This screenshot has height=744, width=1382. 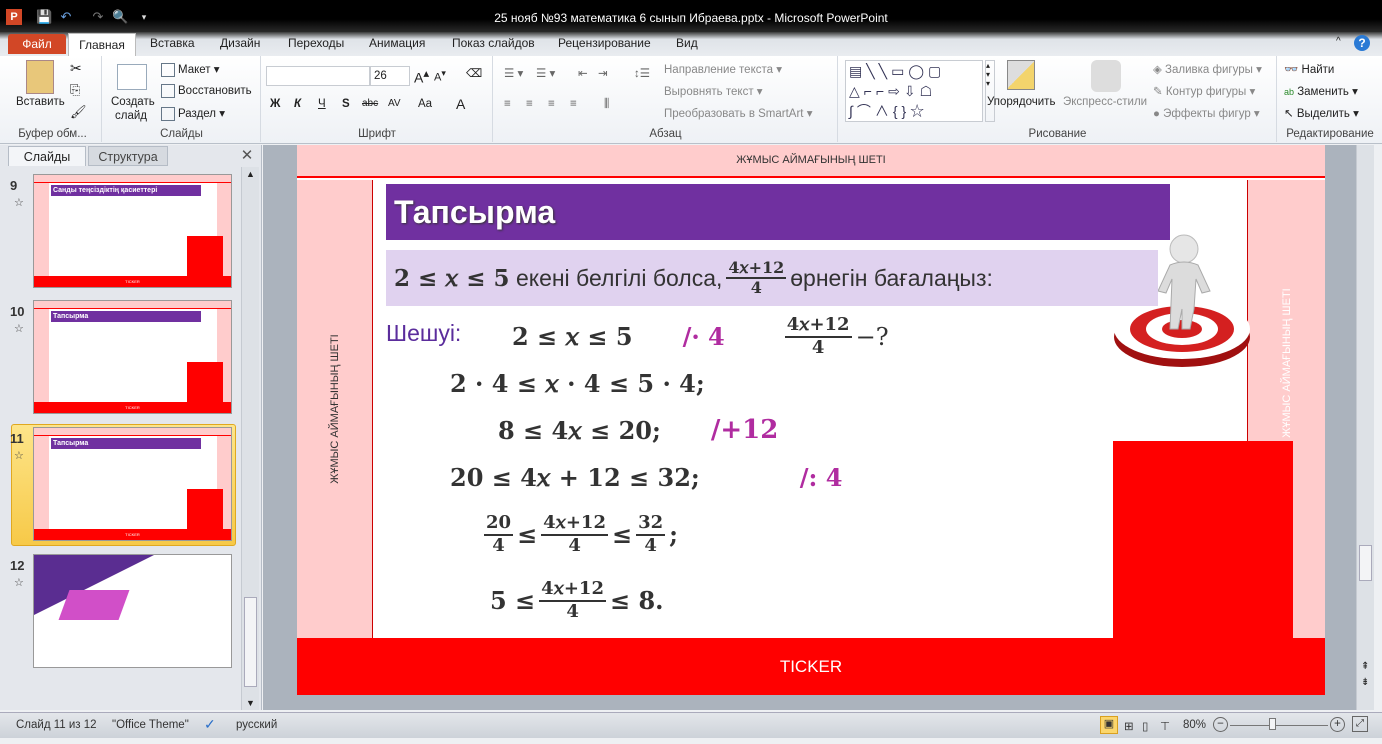 I want to click on tab-view: Вид, so click(x=687, y=43).